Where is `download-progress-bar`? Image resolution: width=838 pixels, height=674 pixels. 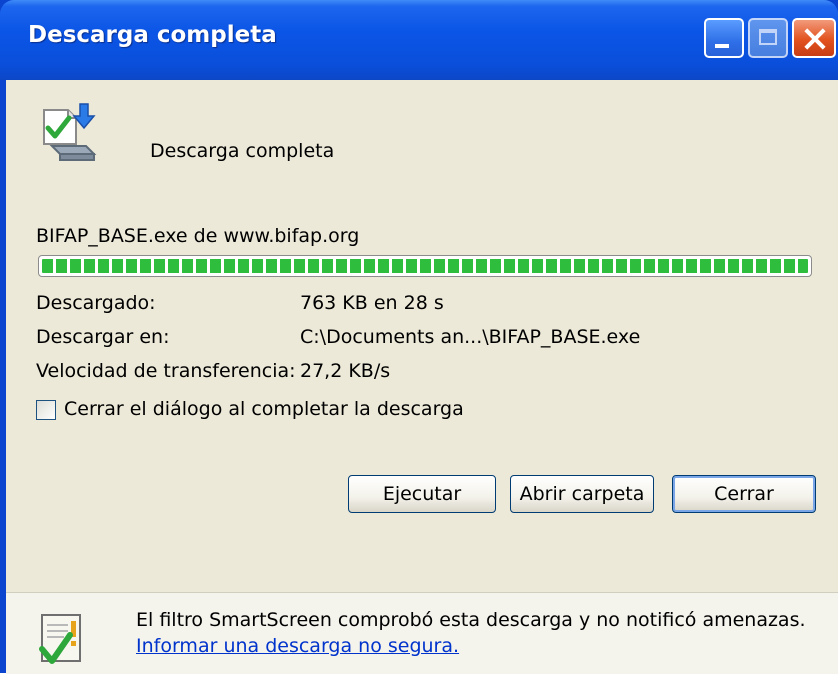 download-progress-bar is located at coordinates (425, 266).